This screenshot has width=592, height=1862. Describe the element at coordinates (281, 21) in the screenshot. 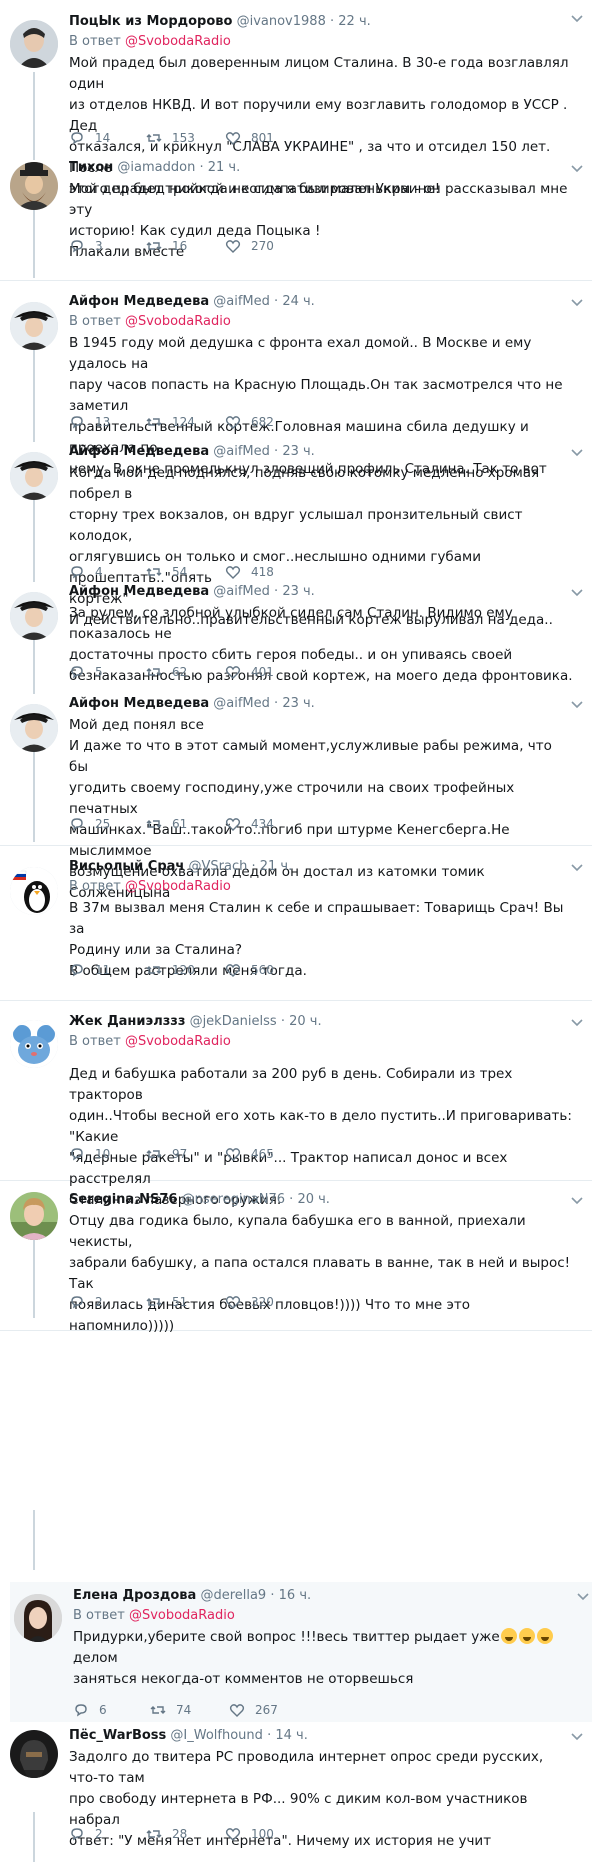

I see `author-handle: @ivanov1988` at that location.